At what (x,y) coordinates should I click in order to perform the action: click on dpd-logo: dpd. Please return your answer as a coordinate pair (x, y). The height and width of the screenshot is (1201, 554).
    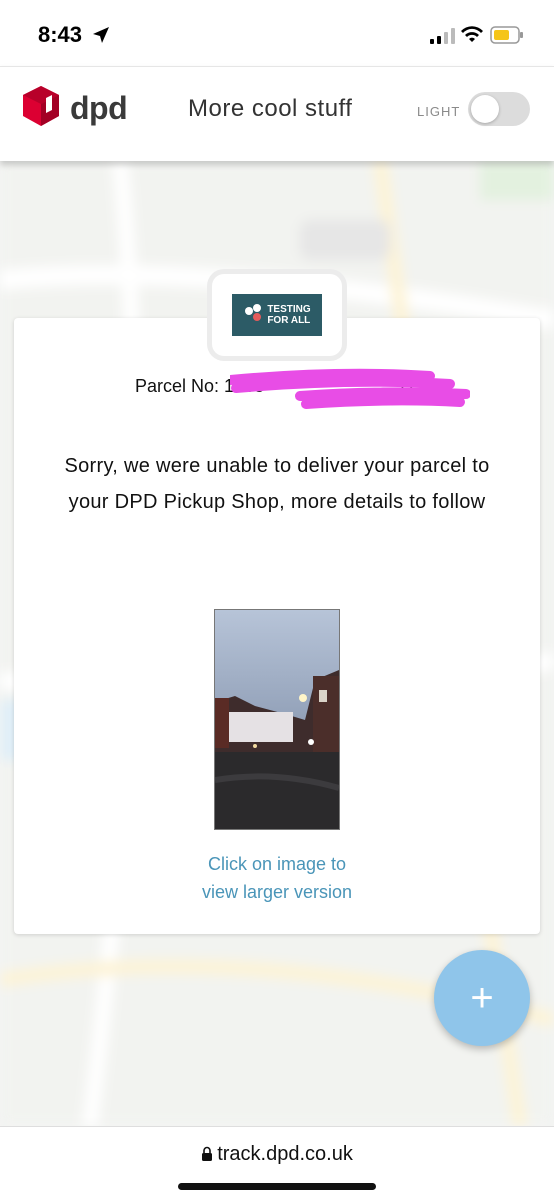
    Looking at the image, I should click on (75, 108).